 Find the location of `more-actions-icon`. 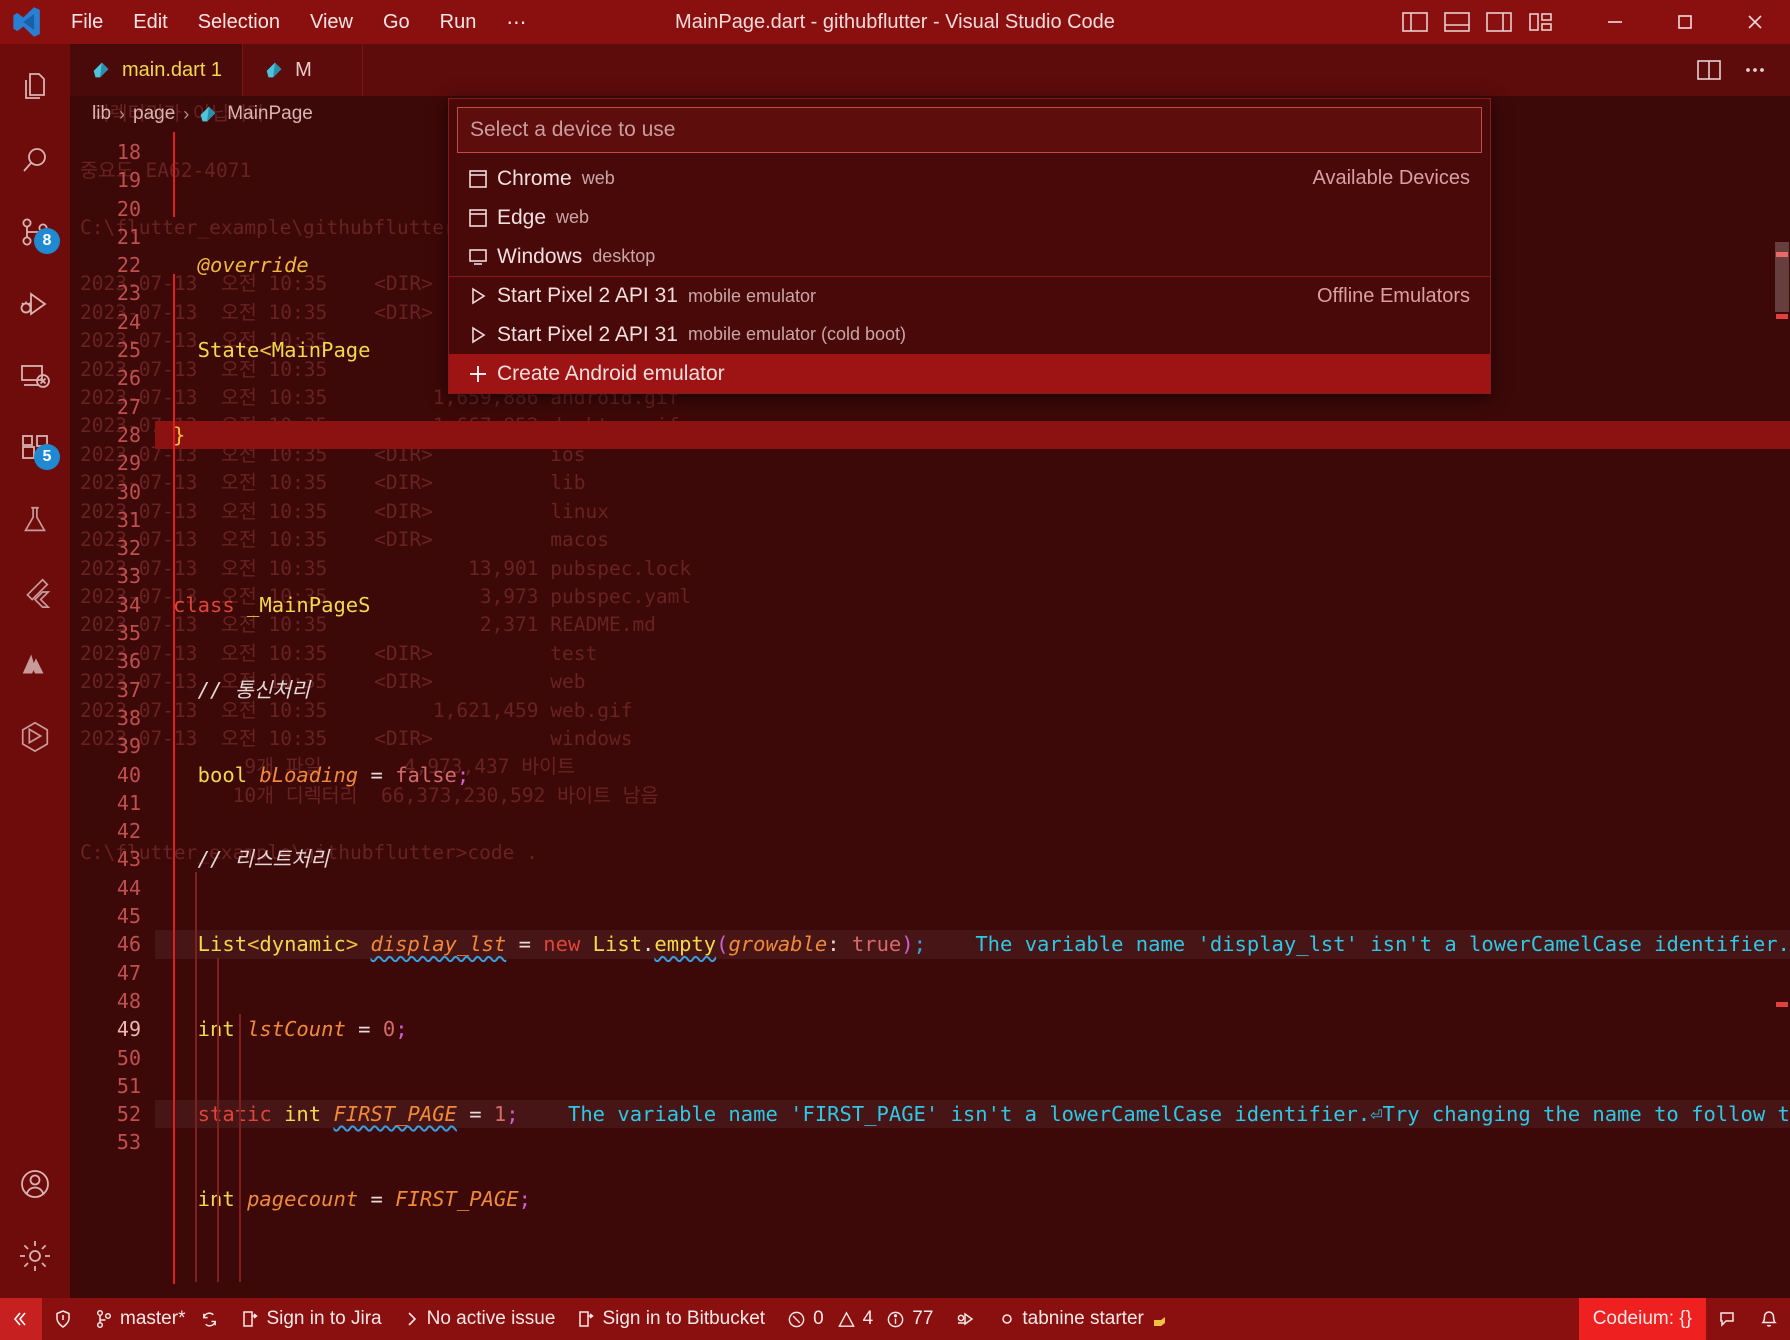

more-actions-icon is located at coordinates (1755, 70).